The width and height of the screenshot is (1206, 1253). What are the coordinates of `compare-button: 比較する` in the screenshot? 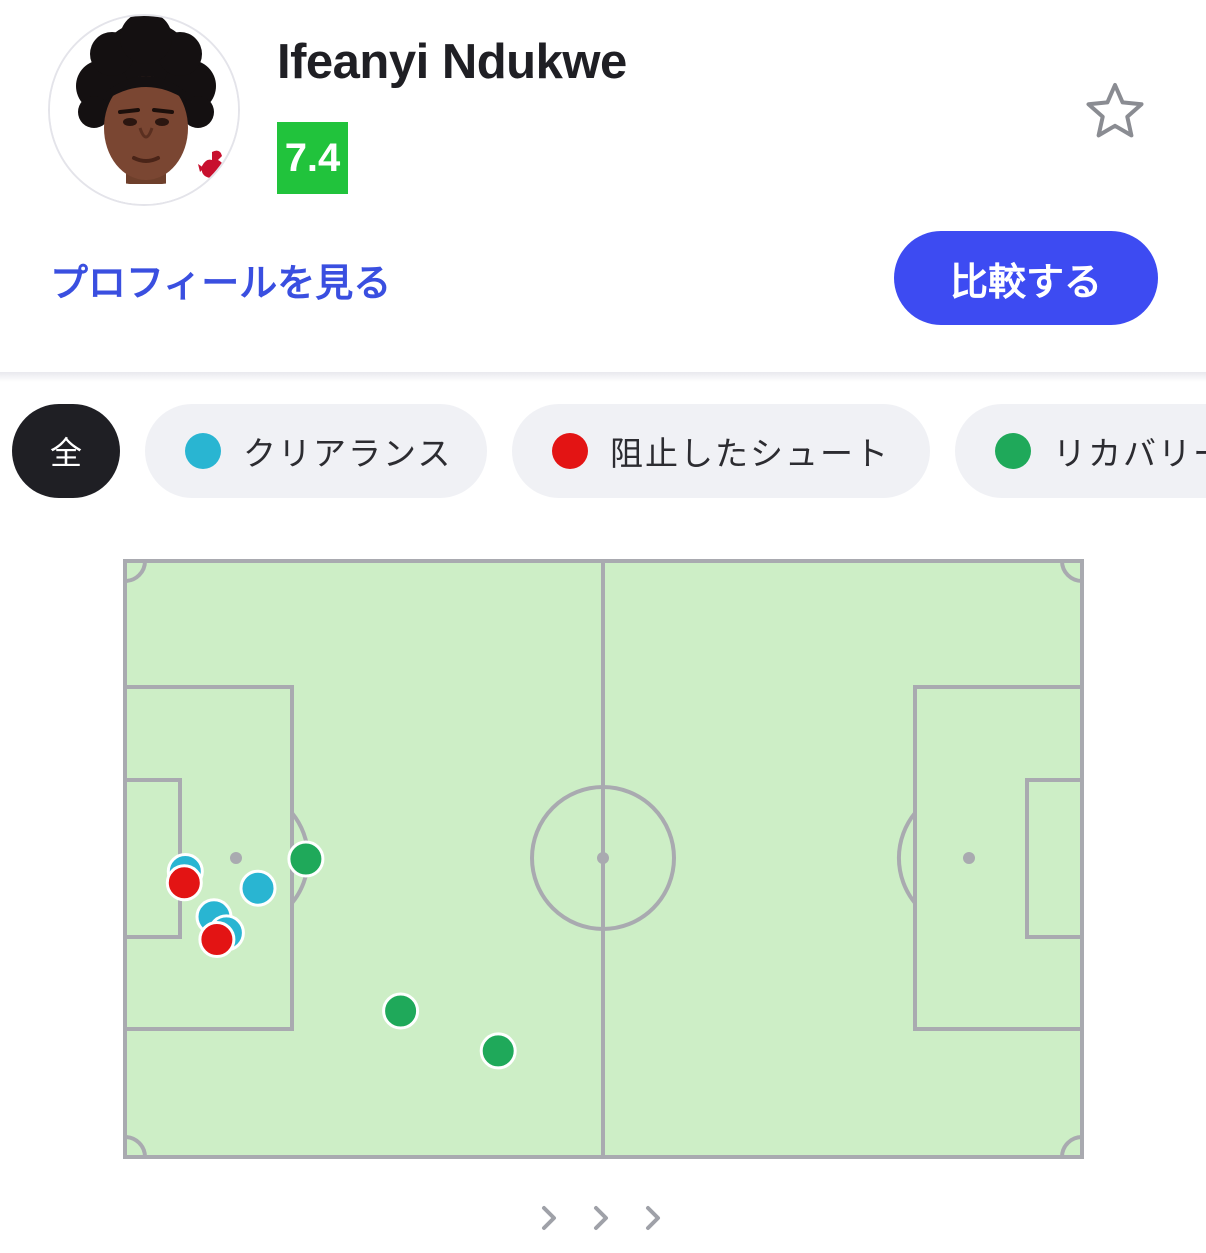 It's located at (1026, 278).